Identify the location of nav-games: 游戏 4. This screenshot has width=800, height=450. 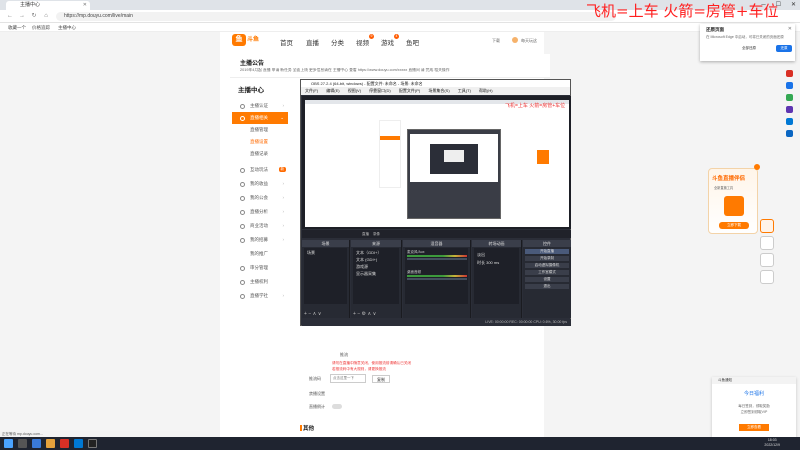
(390, 40).